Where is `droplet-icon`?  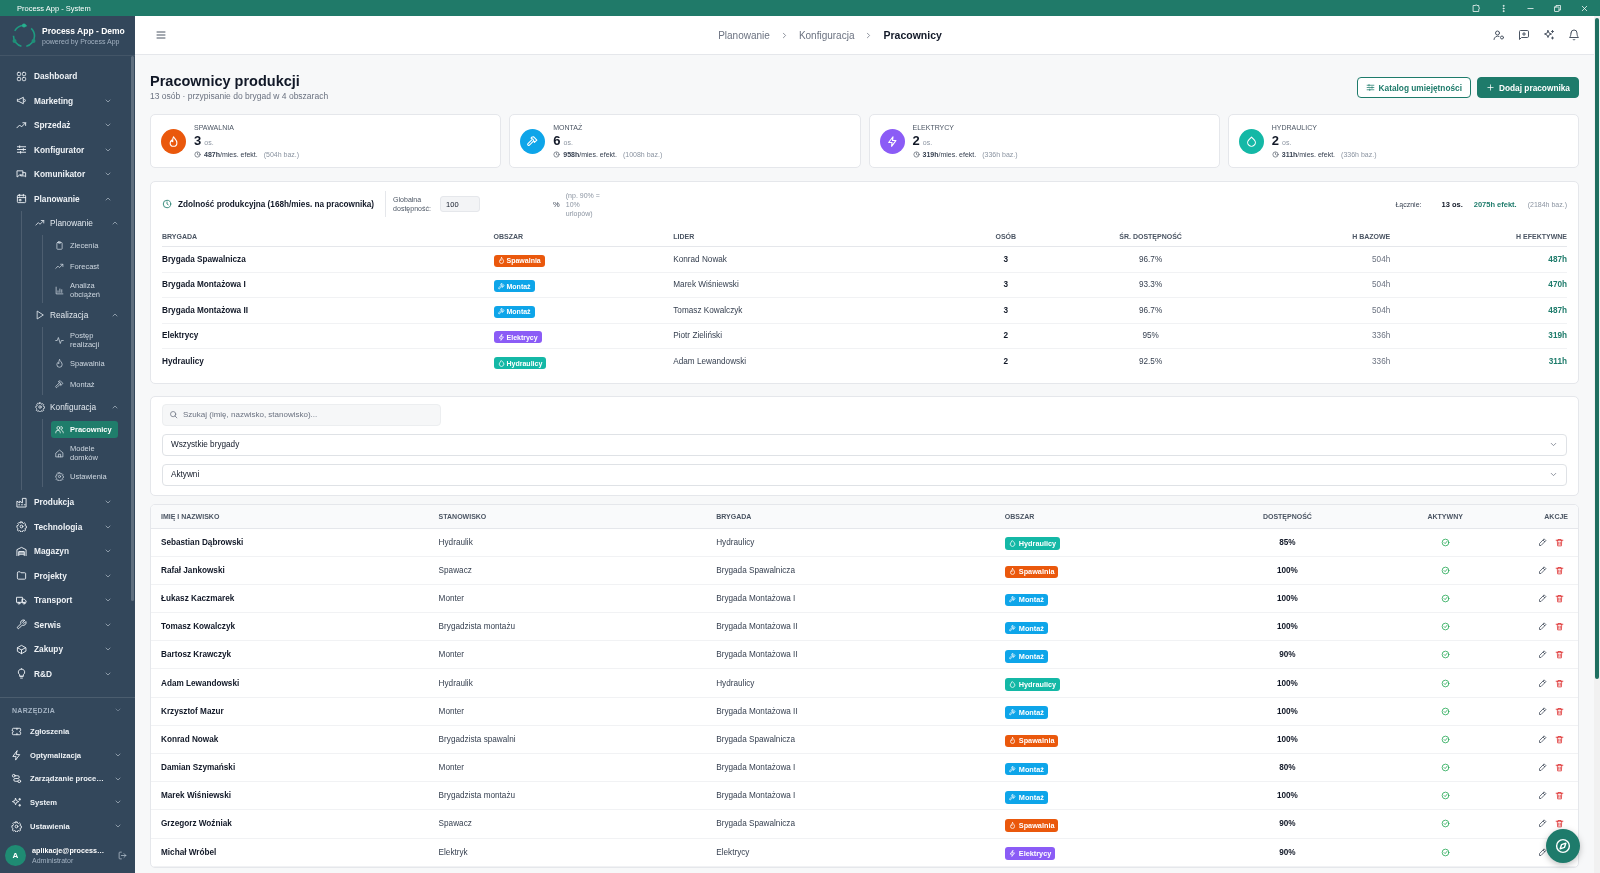 droplet-icon is located at coordinates (1012, 685).